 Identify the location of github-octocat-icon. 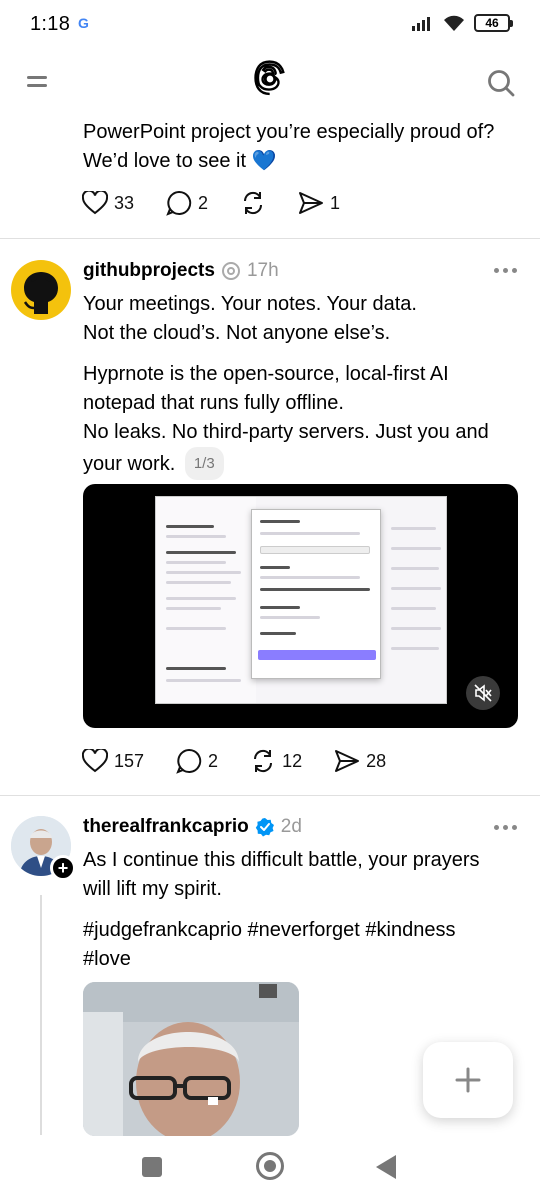
(40, 293).